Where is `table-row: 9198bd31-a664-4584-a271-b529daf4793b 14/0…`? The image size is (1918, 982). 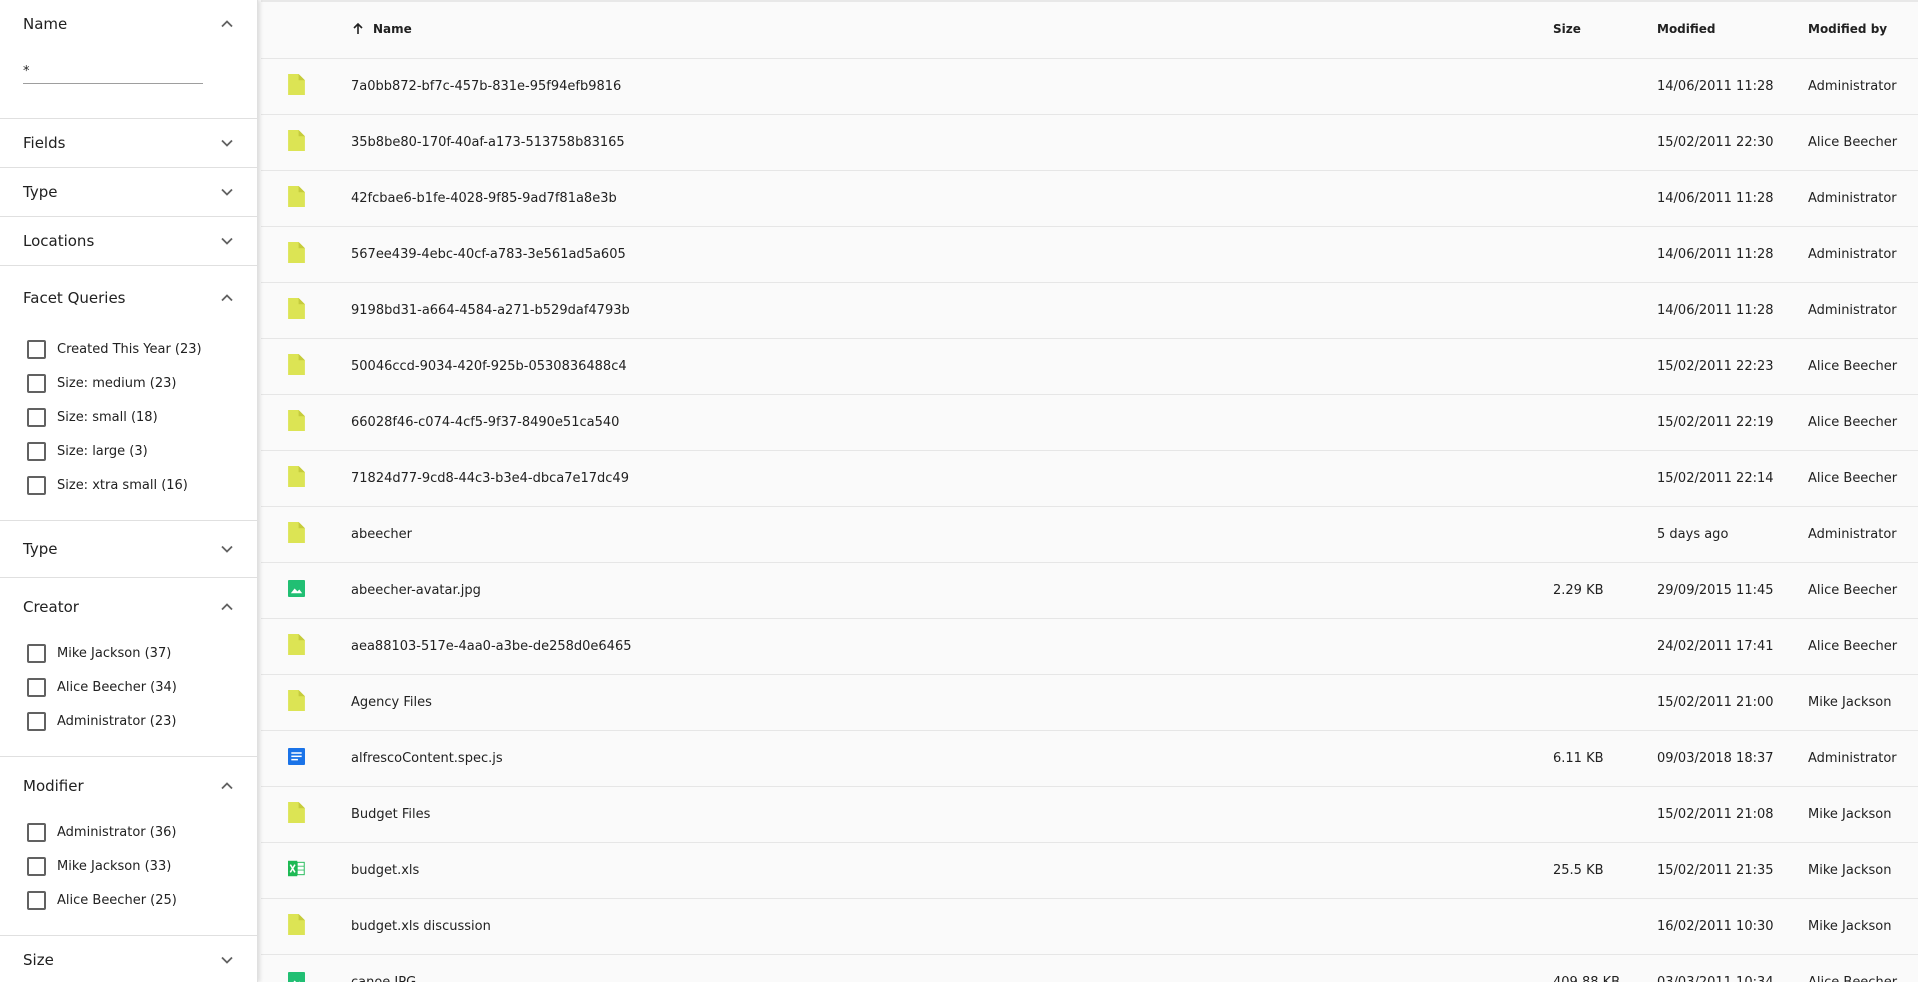
table-row: 9198bd31-a664-4584-a271-b529daf4793b 14/0… is located at coordinates (1089, 311).